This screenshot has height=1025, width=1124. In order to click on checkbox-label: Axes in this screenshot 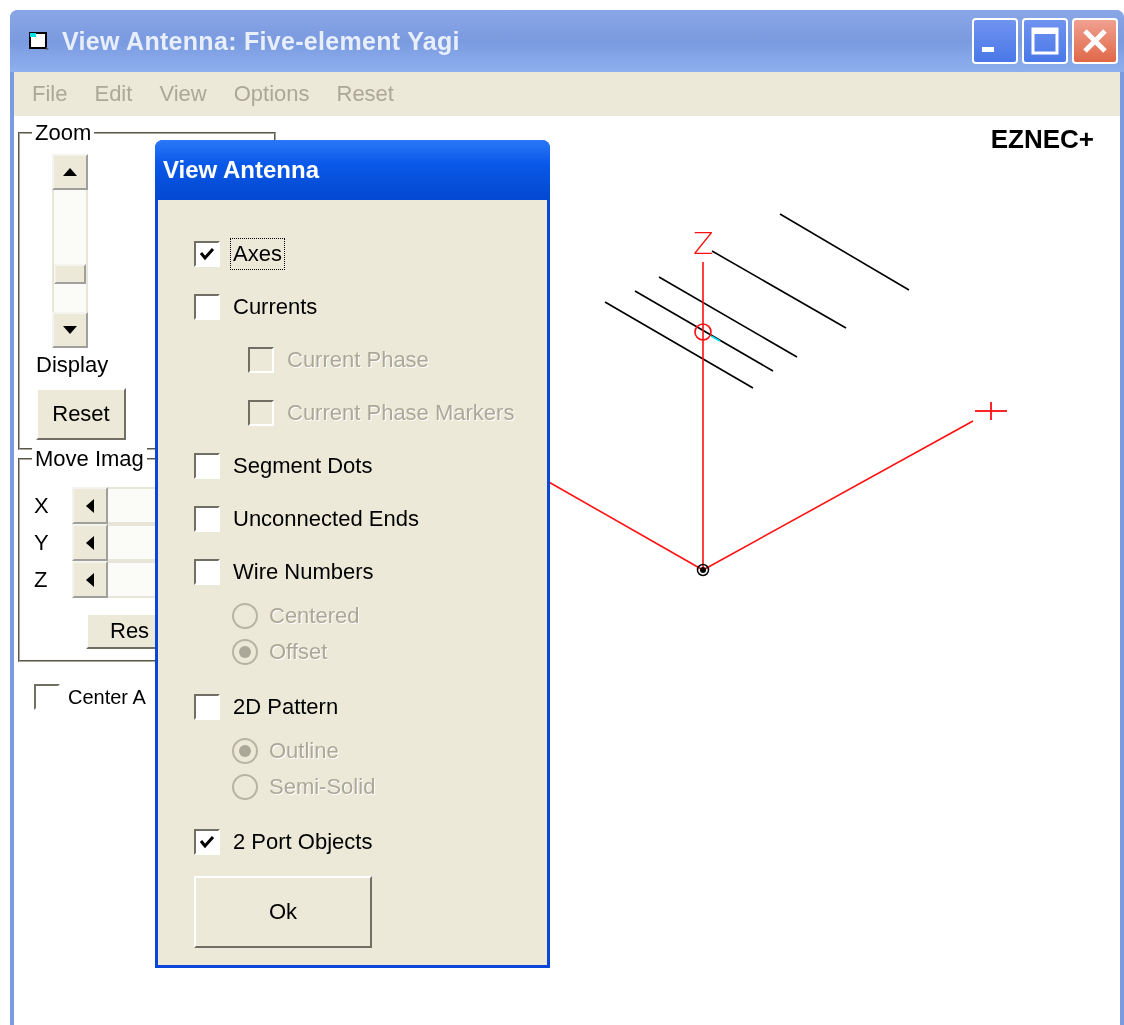, I will do `click(257, 253)`.